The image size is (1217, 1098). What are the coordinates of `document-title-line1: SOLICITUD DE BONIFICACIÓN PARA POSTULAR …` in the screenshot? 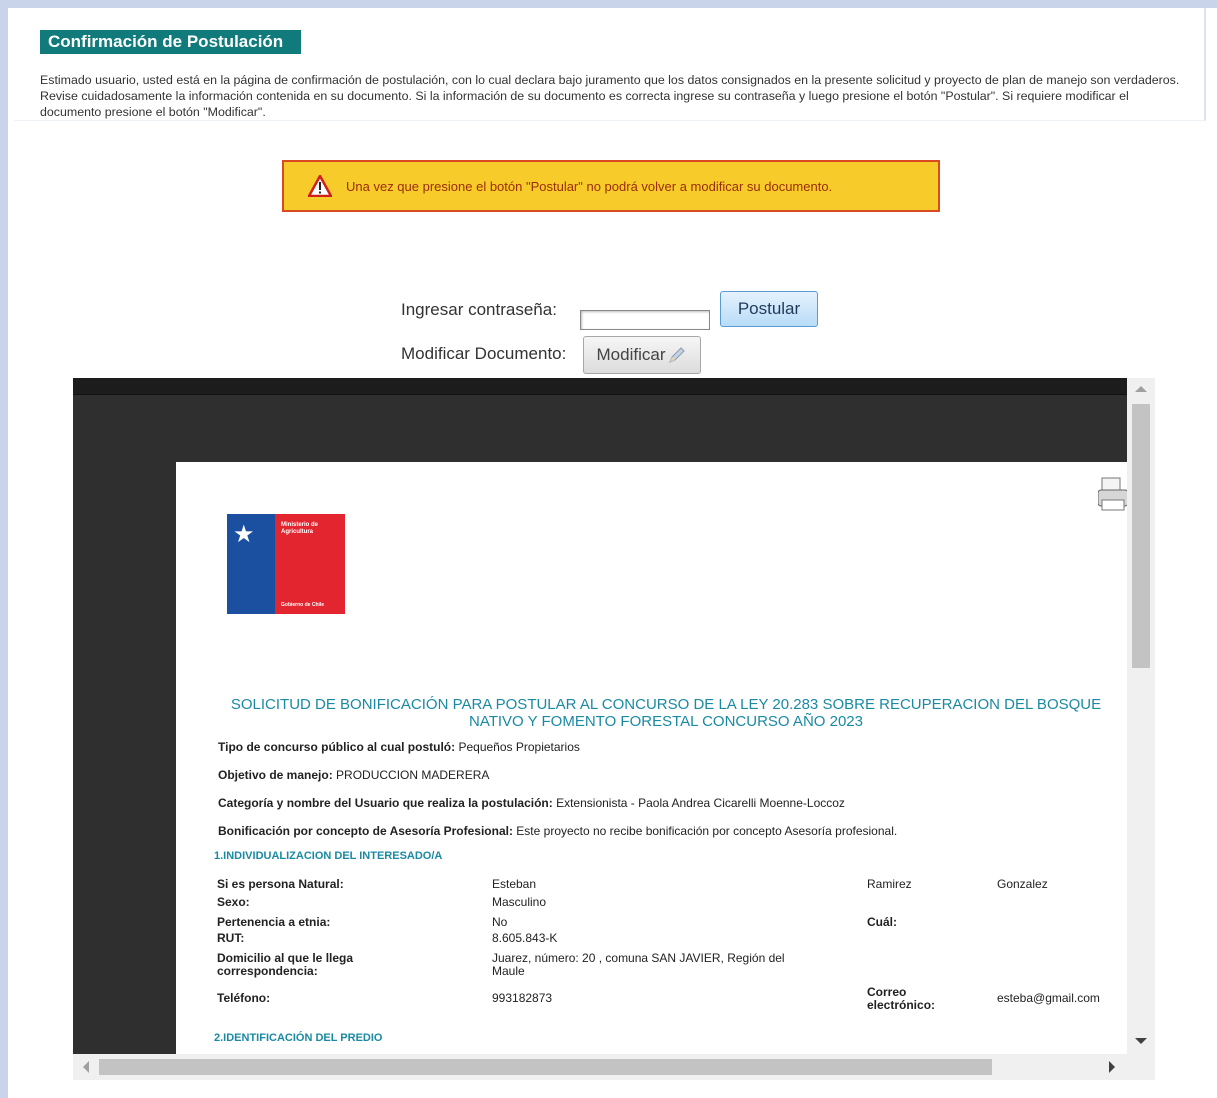 It's located at (666, 704).